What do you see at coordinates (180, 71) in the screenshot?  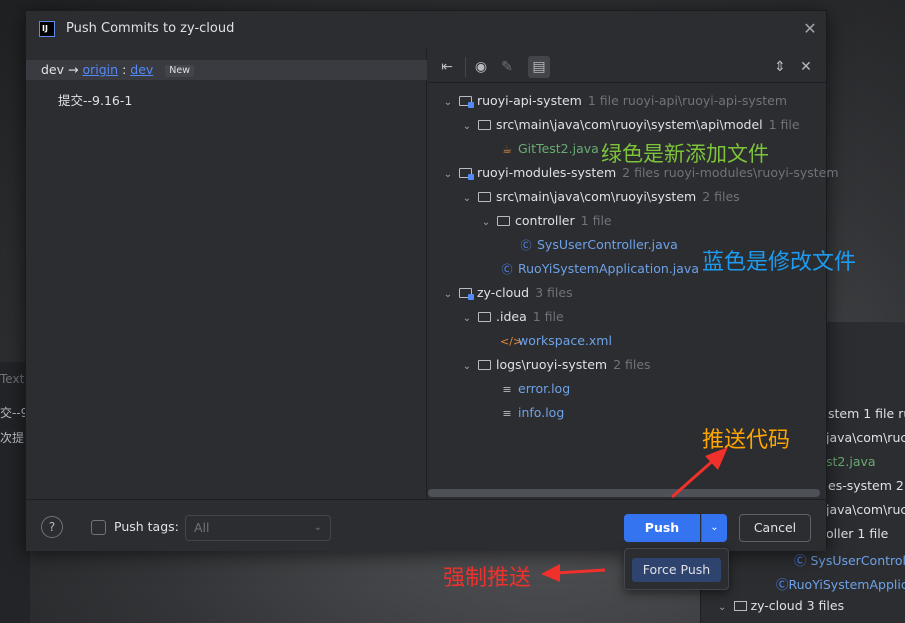 I see `new-badge: New` at bounding box center [180, 71].